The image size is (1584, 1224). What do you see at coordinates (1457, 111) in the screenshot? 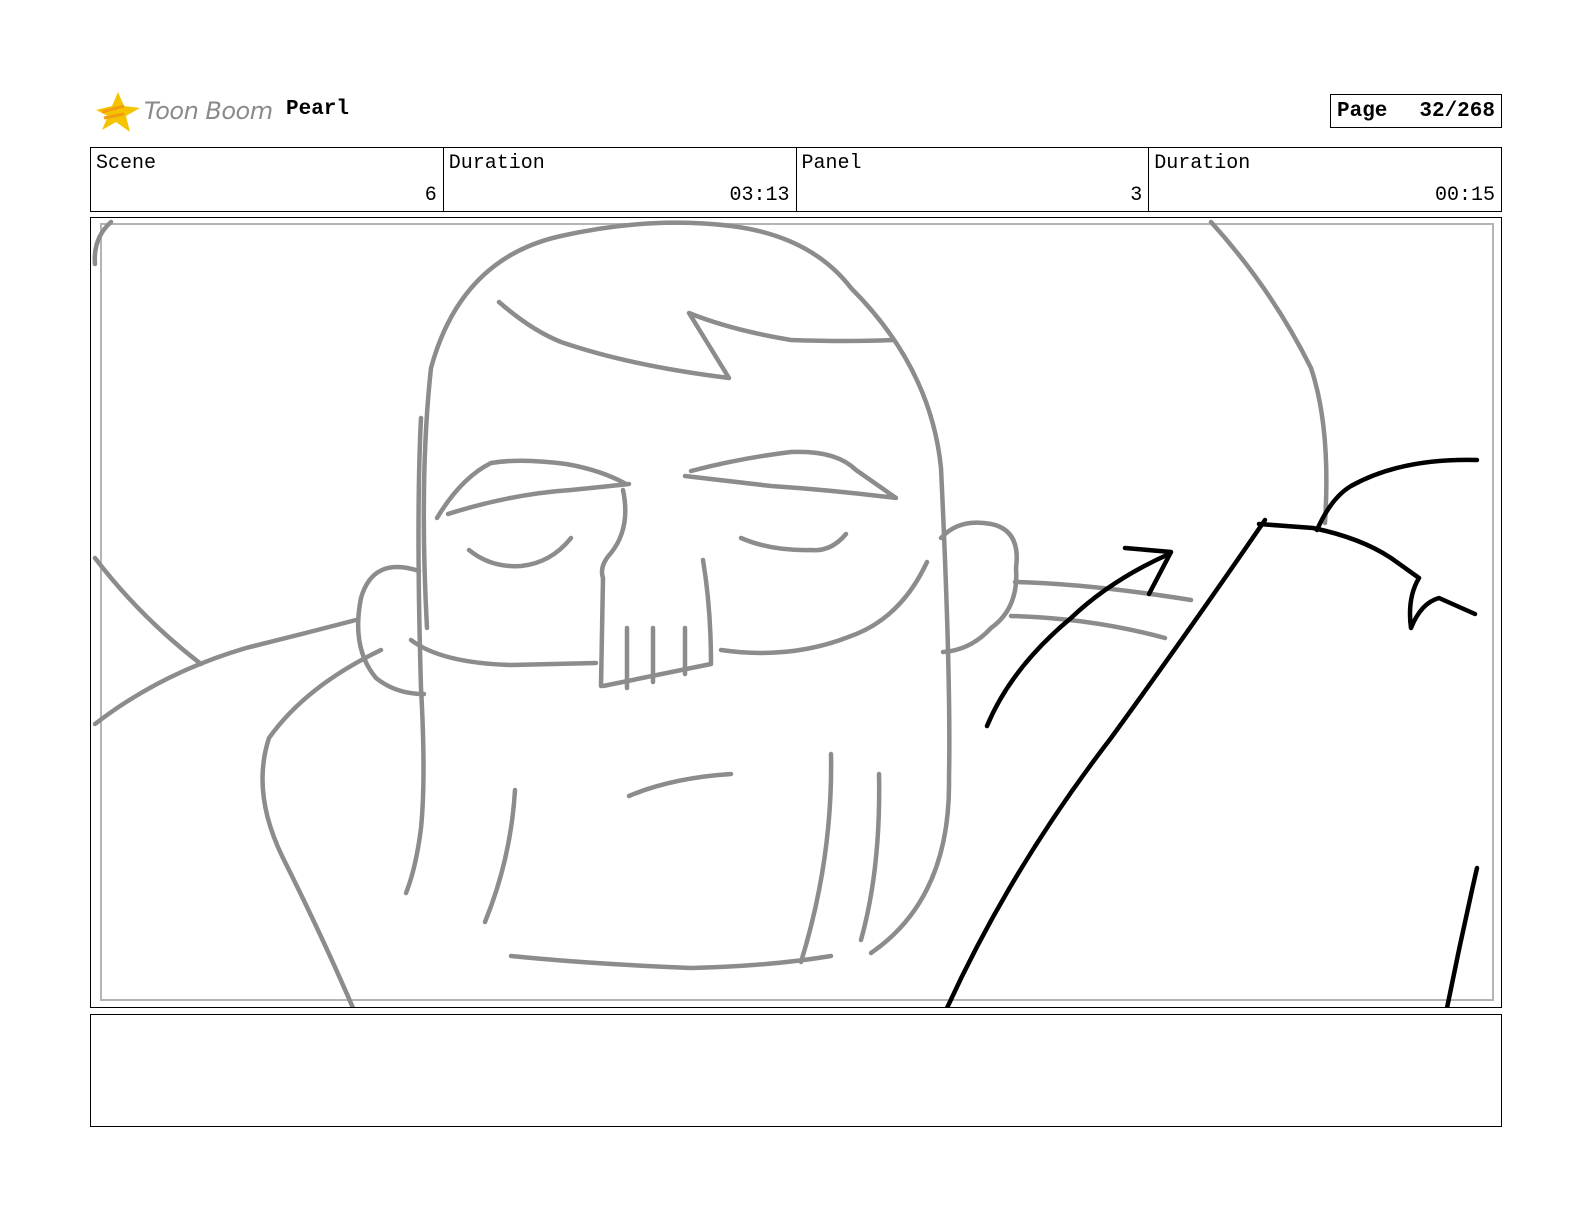
I see `page-number: 32/268` at bounding box center [1457, 111].